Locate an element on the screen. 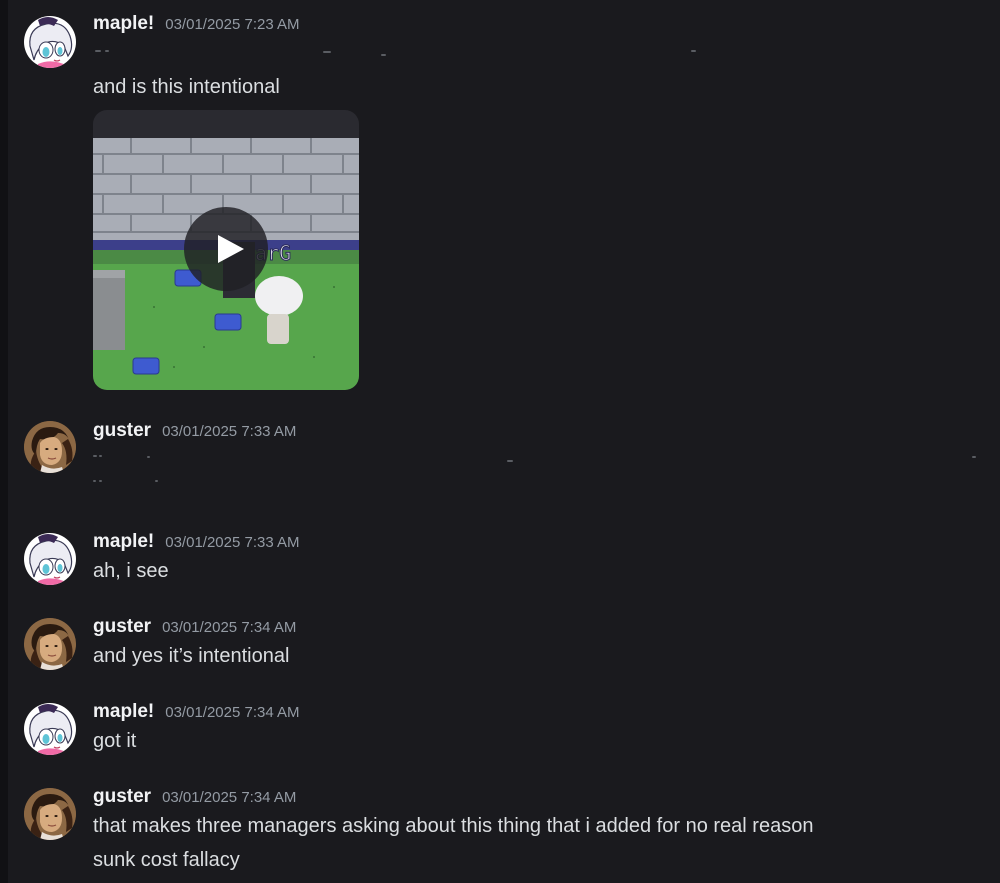 The width and height of the screenshot is (1000, 883). message-header: guster 03/01/2025 7:33 AM is located at coordinates (194, 431).